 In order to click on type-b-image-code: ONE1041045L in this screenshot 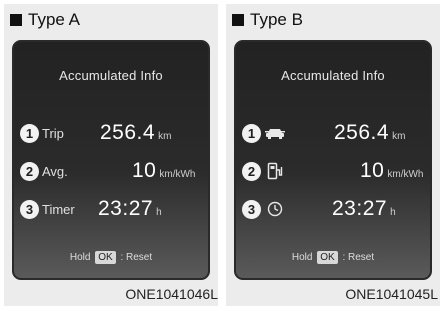, I will do `click(391, 294)`.